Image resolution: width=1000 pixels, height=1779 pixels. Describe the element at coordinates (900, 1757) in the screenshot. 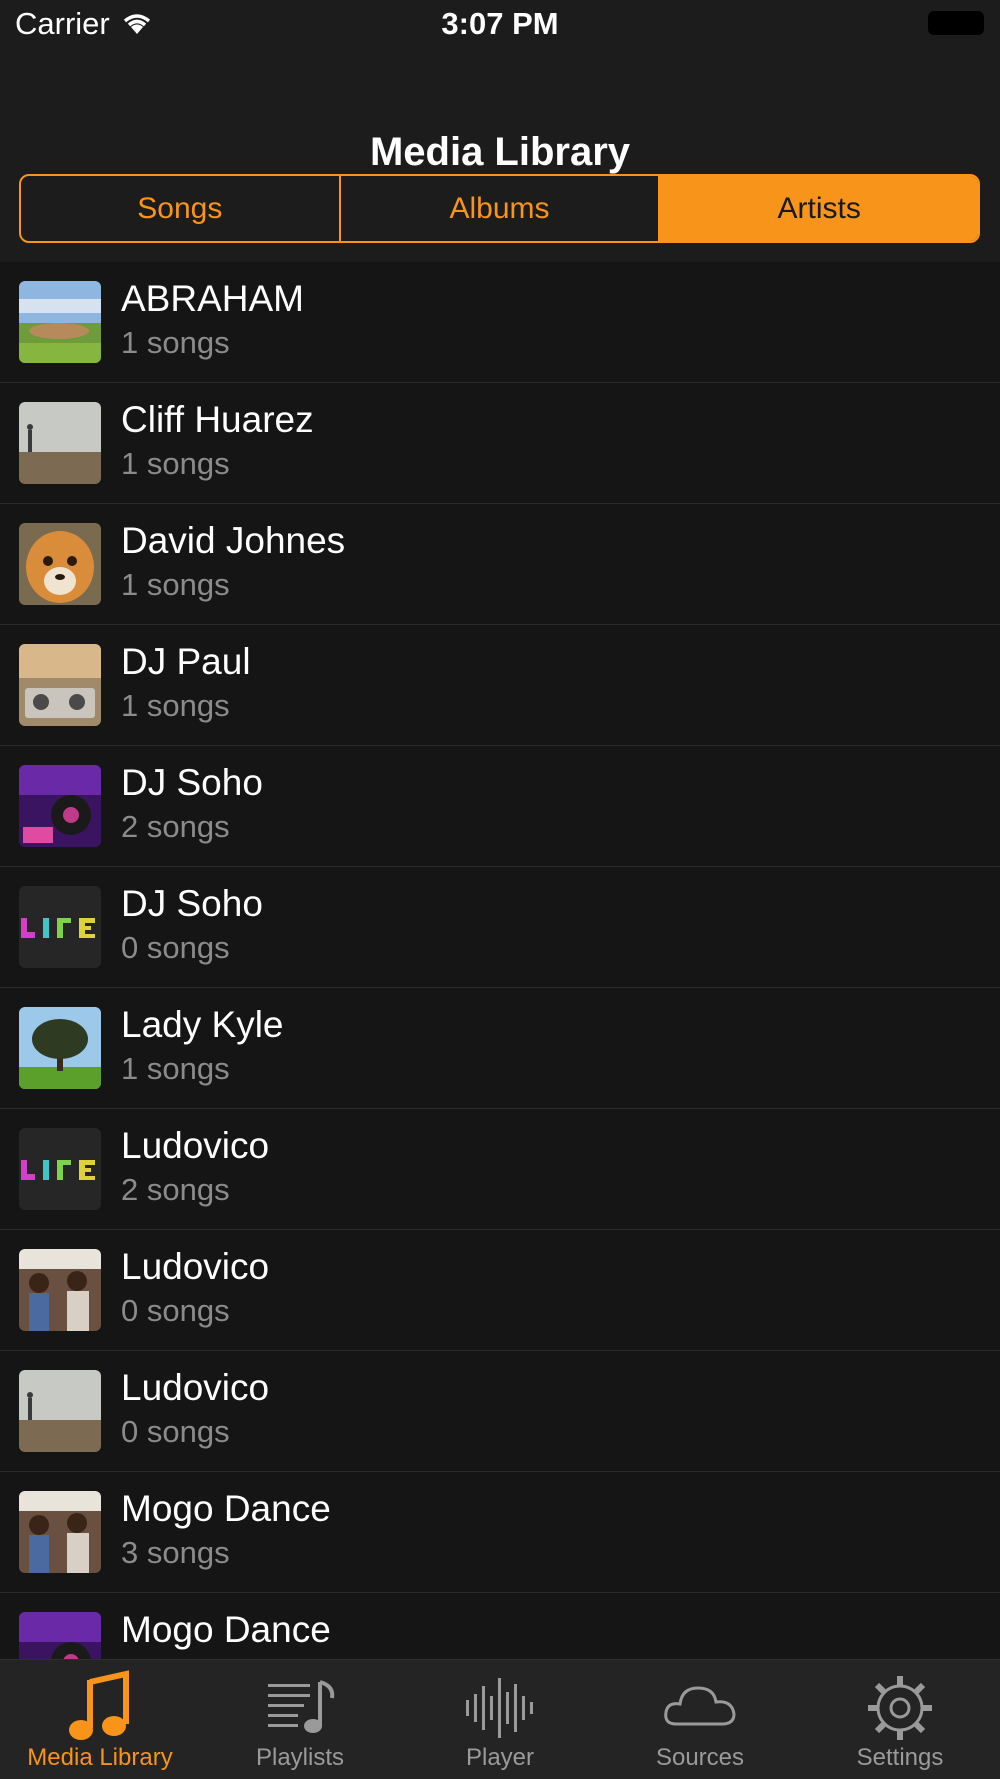

I see `tab-label: Settings` at that location.